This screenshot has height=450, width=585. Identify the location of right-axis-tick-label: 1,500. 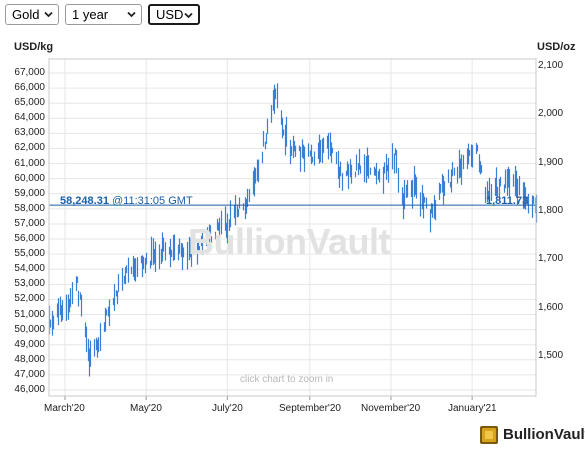
(551, 355).